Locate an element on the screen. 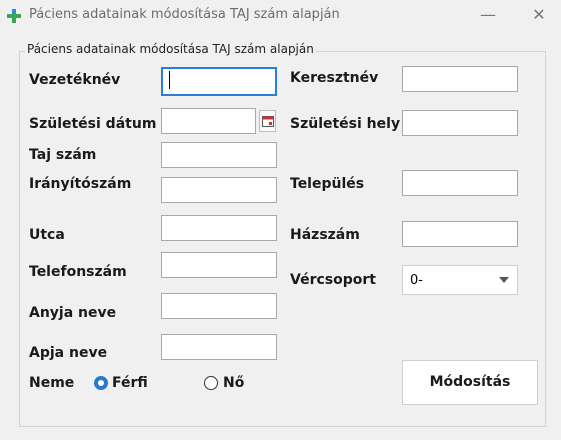  szuletesi-datum-input is located at coordinates (208, 121).